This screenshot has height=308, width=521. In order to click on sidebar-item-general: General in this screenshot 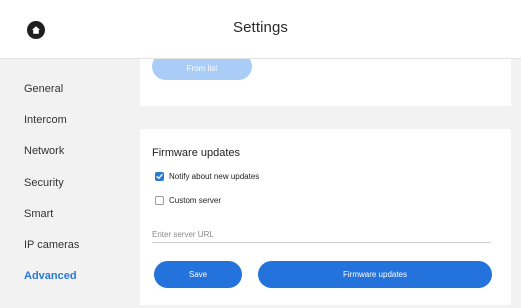, I will do `click(43, 89)`.